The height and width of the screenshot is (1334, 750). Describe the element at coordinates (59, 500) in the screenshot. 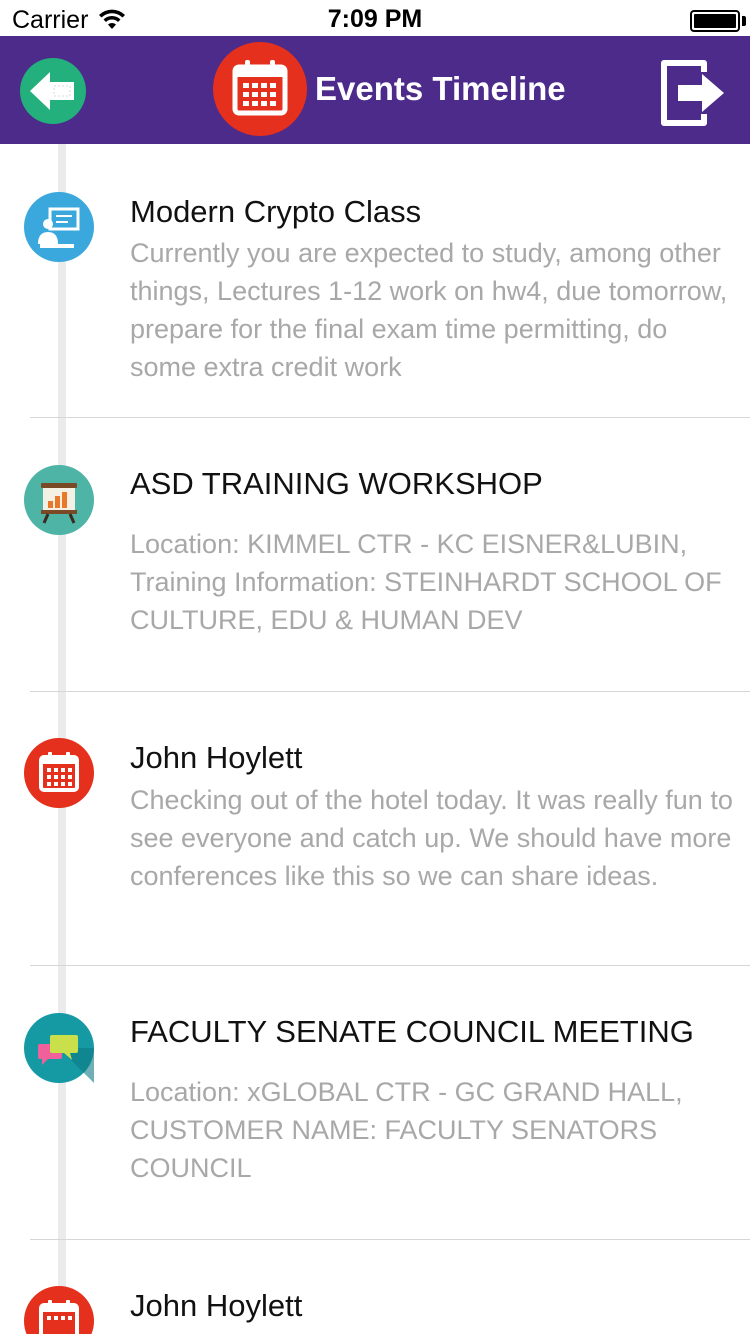

I see `presentation-board-icon` at that location.